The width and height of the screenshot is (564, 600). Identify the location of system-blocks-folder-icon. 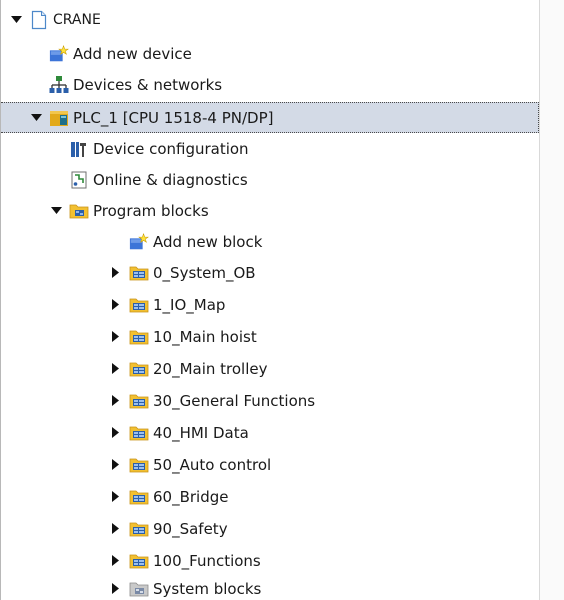
(139, 589).